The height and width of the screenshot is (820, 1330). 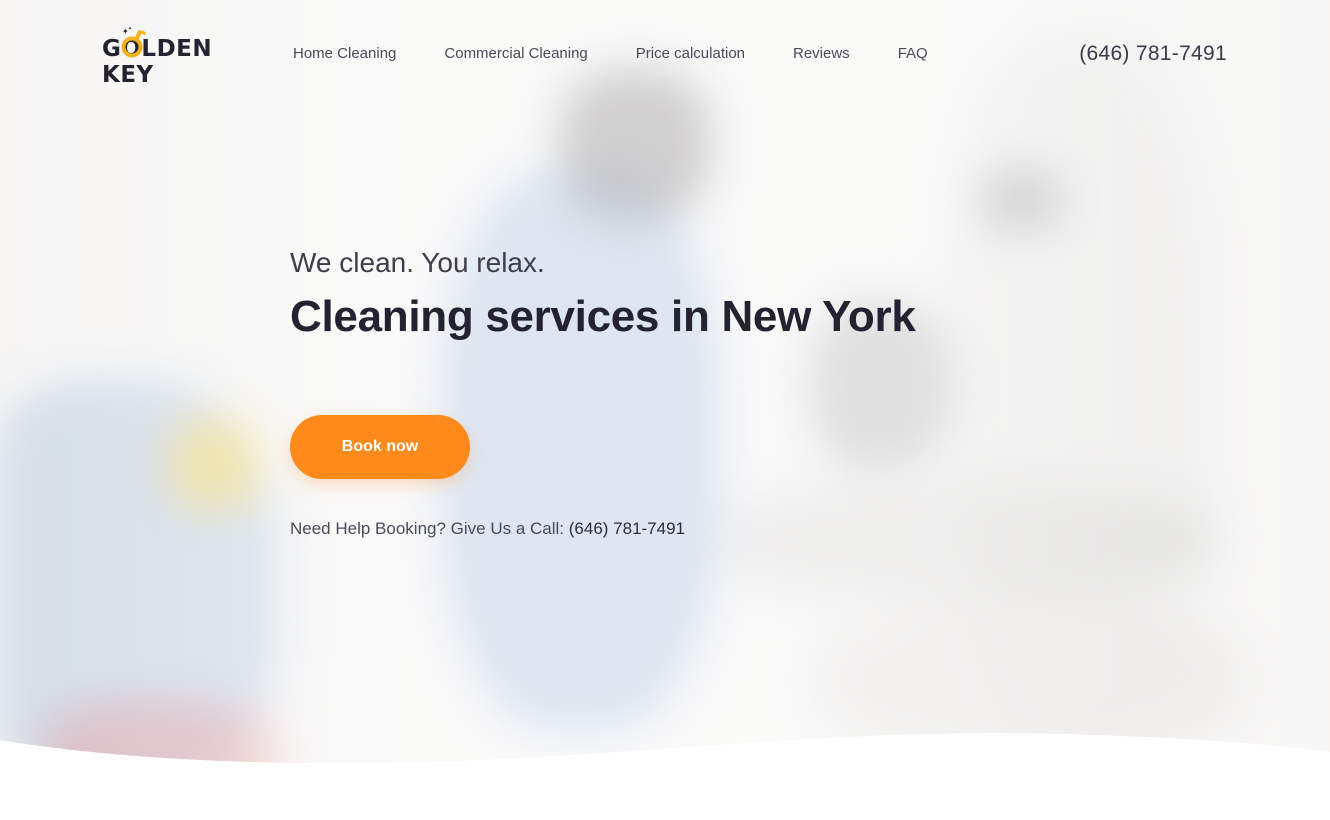 What do you see at coordinates (627, 528) in the screenshot?
I see `help-phone-link: (646) 781-7491` at bounding box center [627, 528].